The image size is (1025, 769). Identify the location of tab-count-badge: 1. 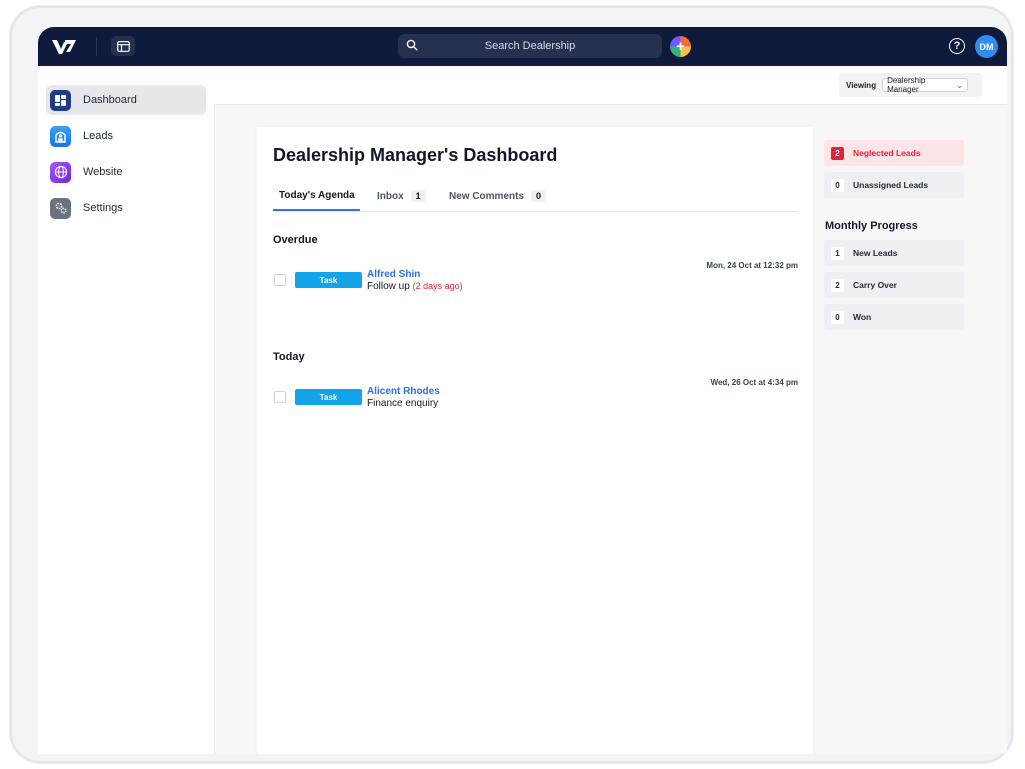
(418, 196).